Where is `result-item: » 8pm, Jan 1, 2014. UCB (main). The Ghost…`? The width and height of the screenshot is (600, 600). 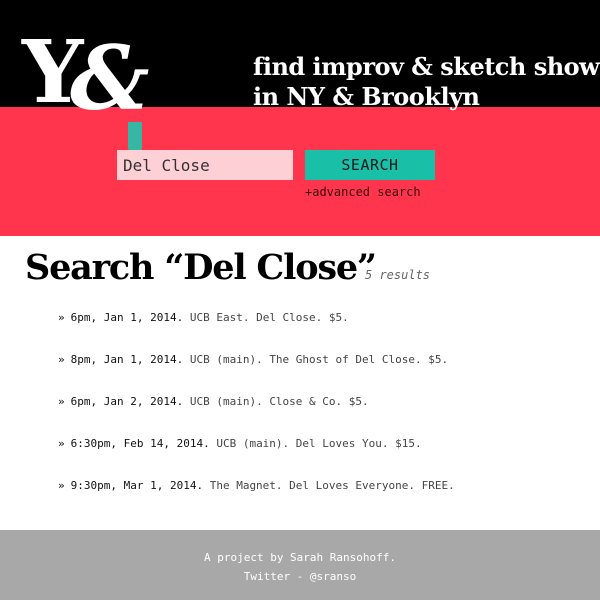
result-item: » 8pm, Jan 1, 2014. UCB (main). The Ghost… is located at coordinates (318, 363).